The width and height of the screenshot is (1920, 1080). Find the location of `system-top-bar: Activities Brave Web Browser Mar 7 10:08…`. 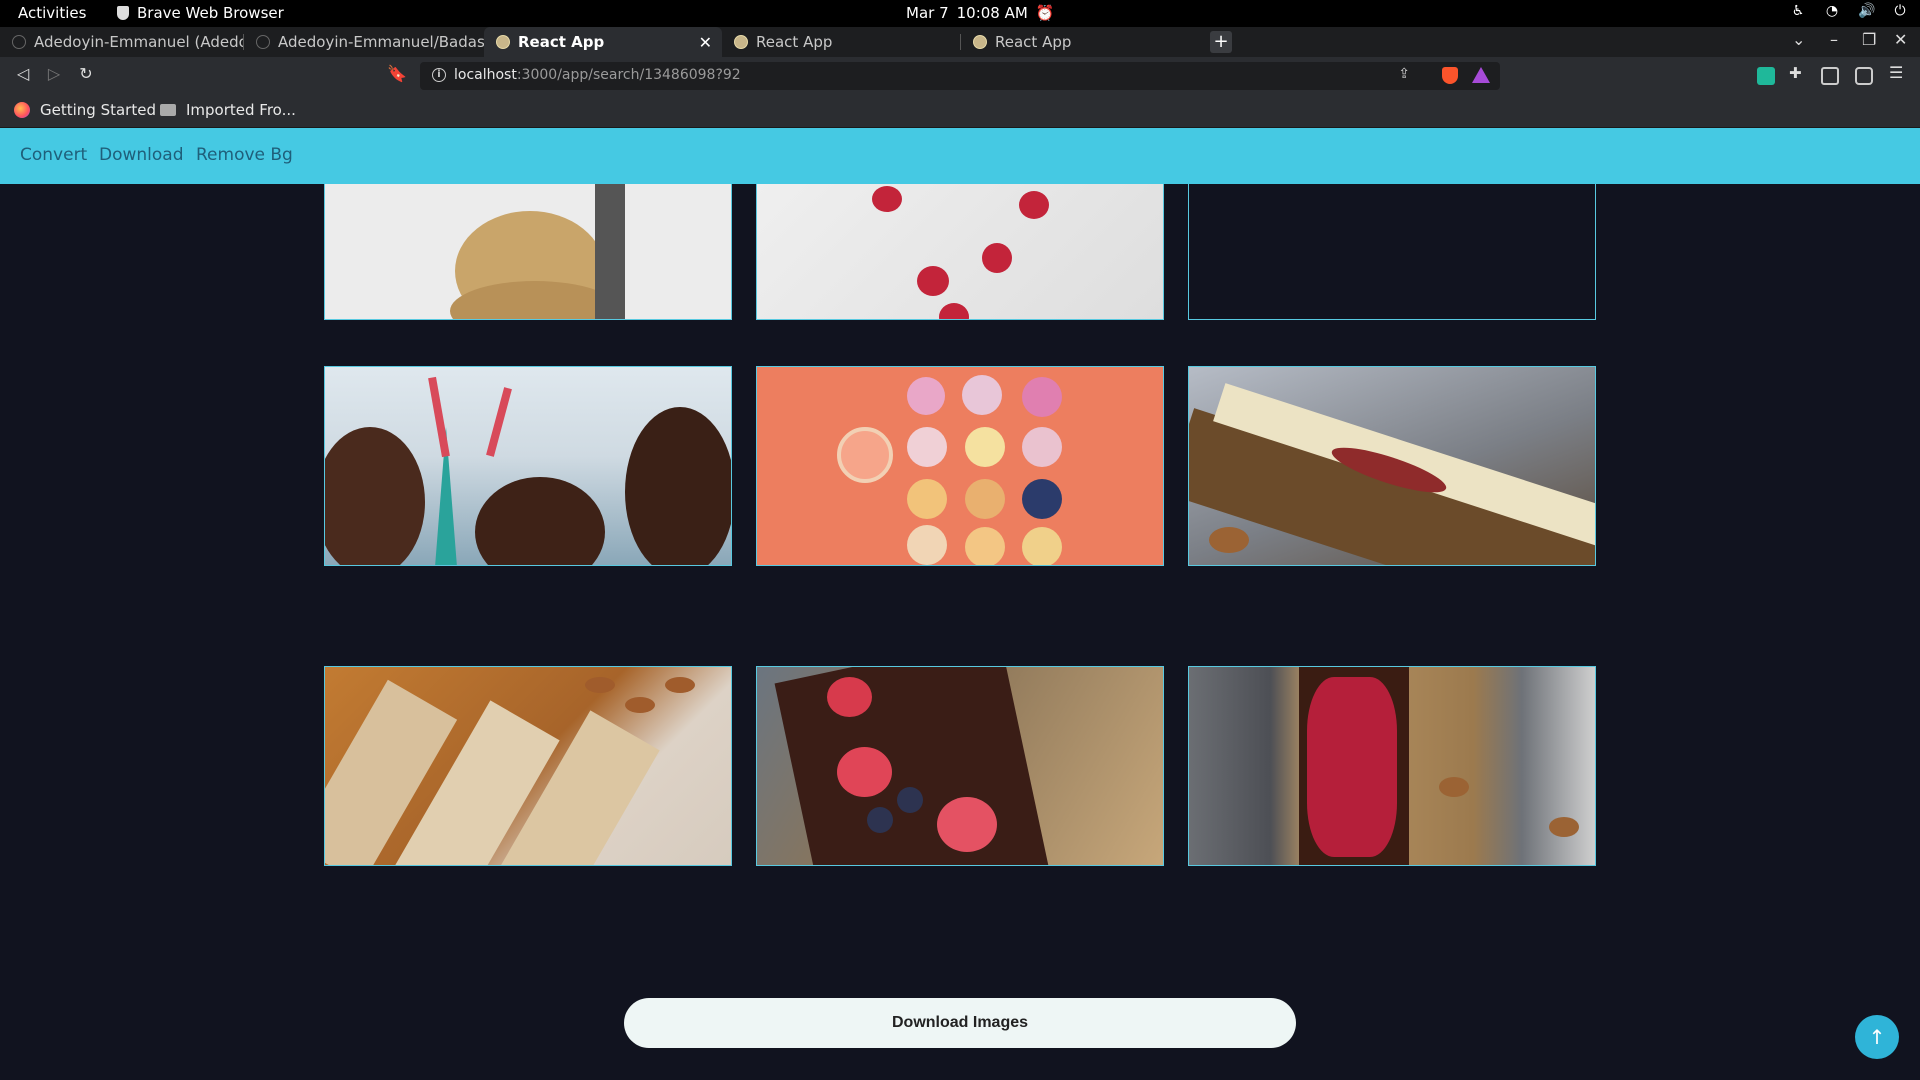

system-top-bar: Activities Brave Web Browser Mar 7 10:08… is located at coordinates (960, 13).